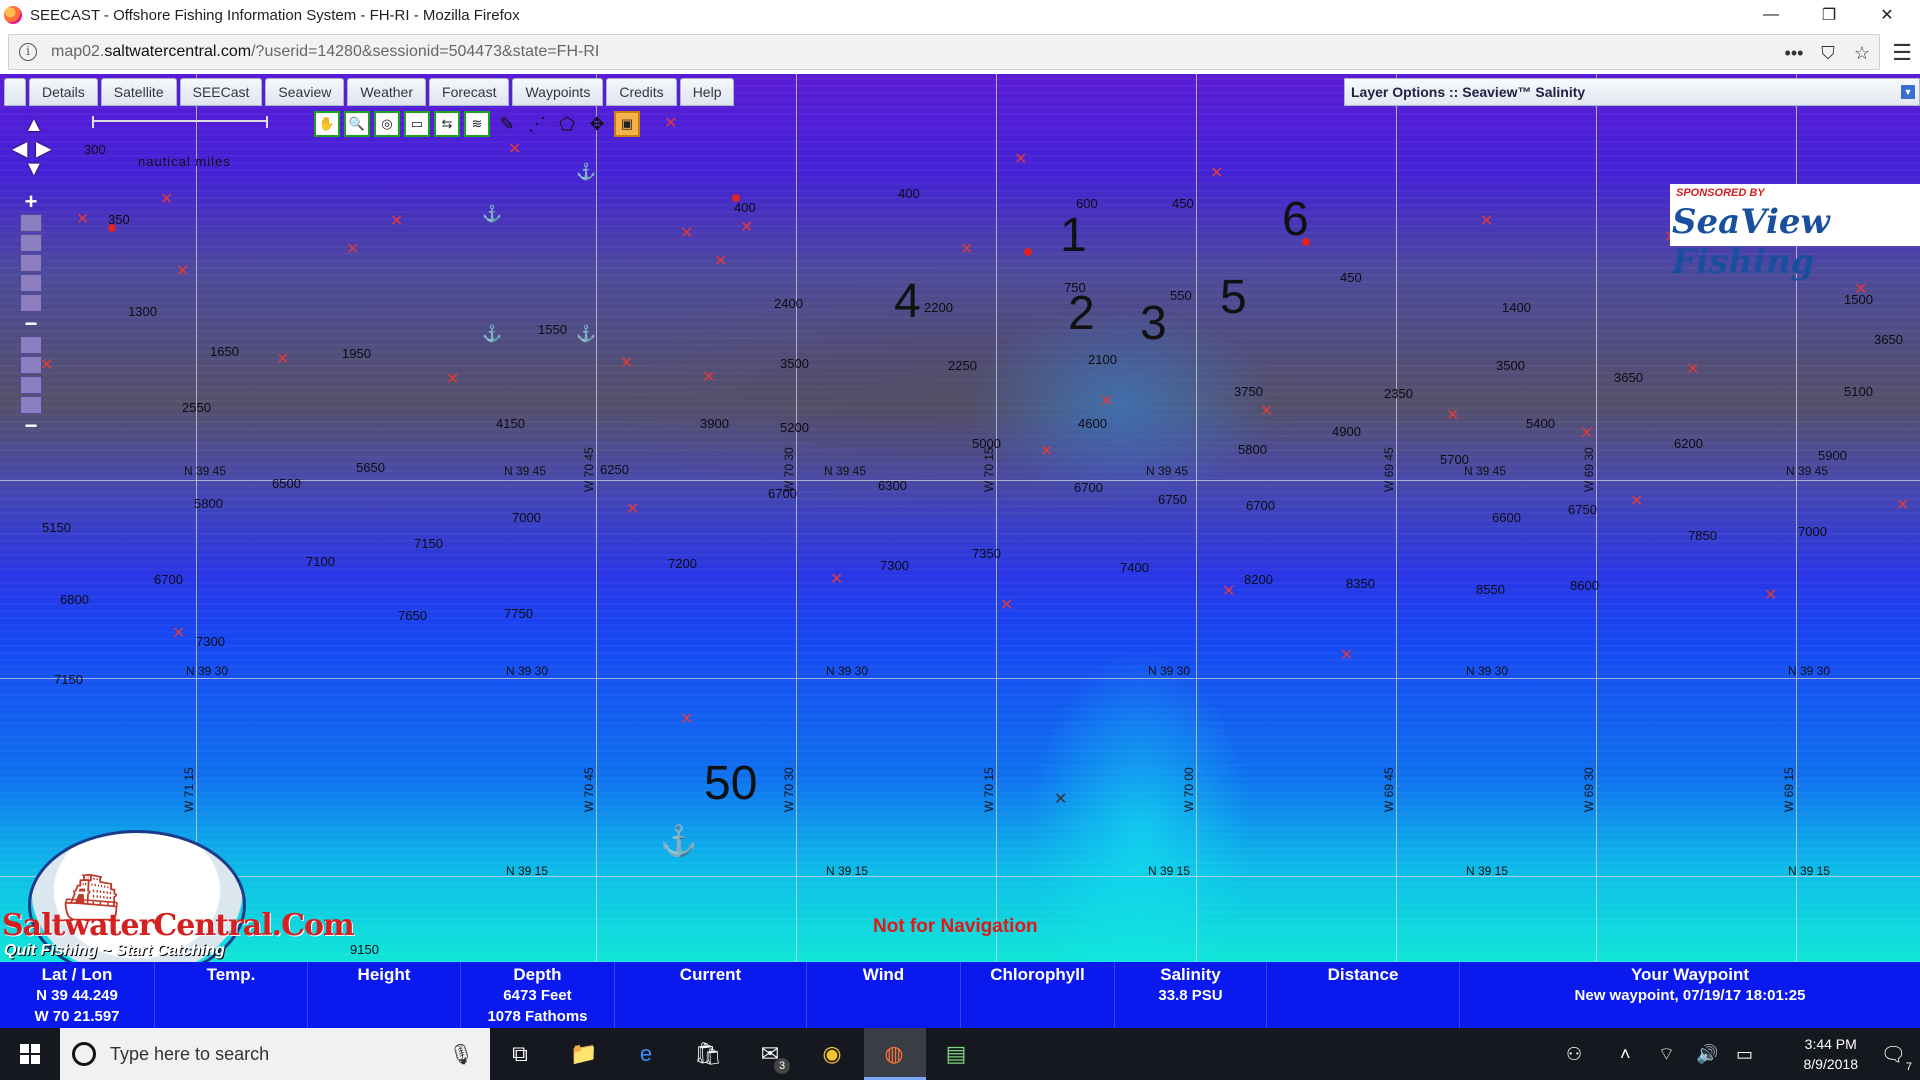  What do you see at coordinates (357, 124) in the screenshot?
I see `zoom-icon: 🔍` at bounding box center [357, 124].